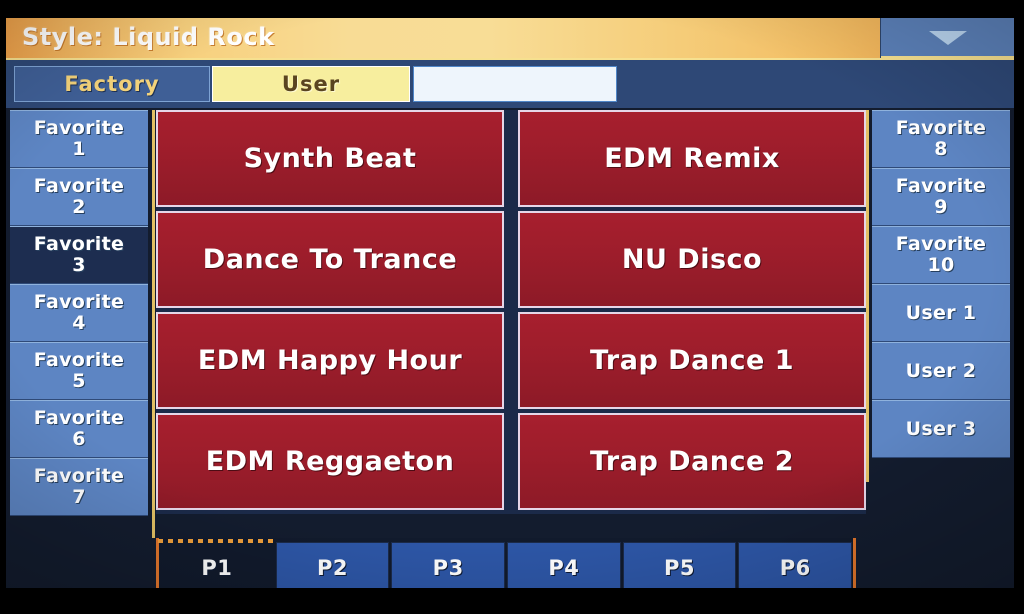  I want to click on sidebar-item-favorite-2: Favorite 2, so click(79, 197).